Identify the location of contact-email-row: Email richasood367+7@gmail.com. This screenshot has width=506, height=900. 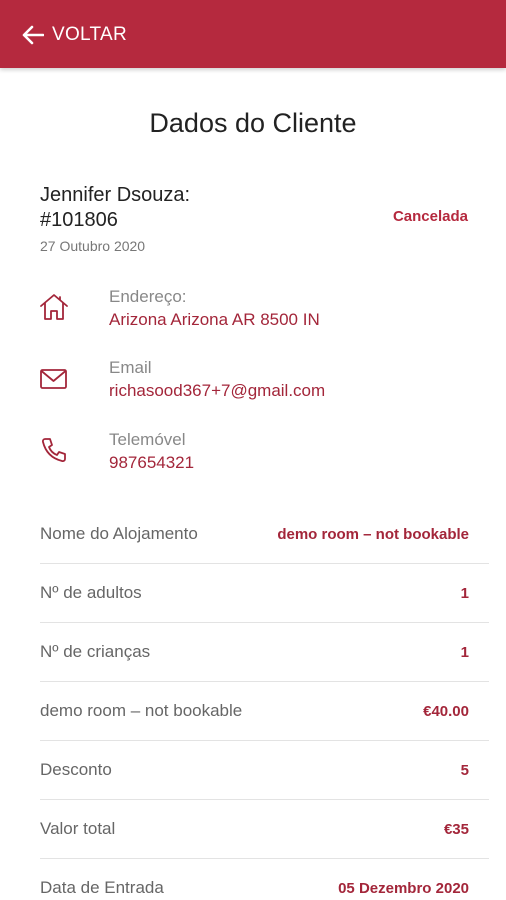
(253, 386).